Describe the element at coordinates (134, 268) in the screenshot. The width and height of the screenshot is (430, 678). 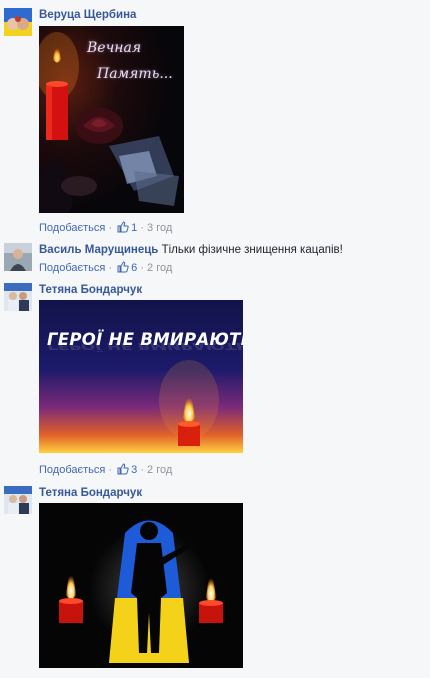
I see `like-count: 6` at that location.